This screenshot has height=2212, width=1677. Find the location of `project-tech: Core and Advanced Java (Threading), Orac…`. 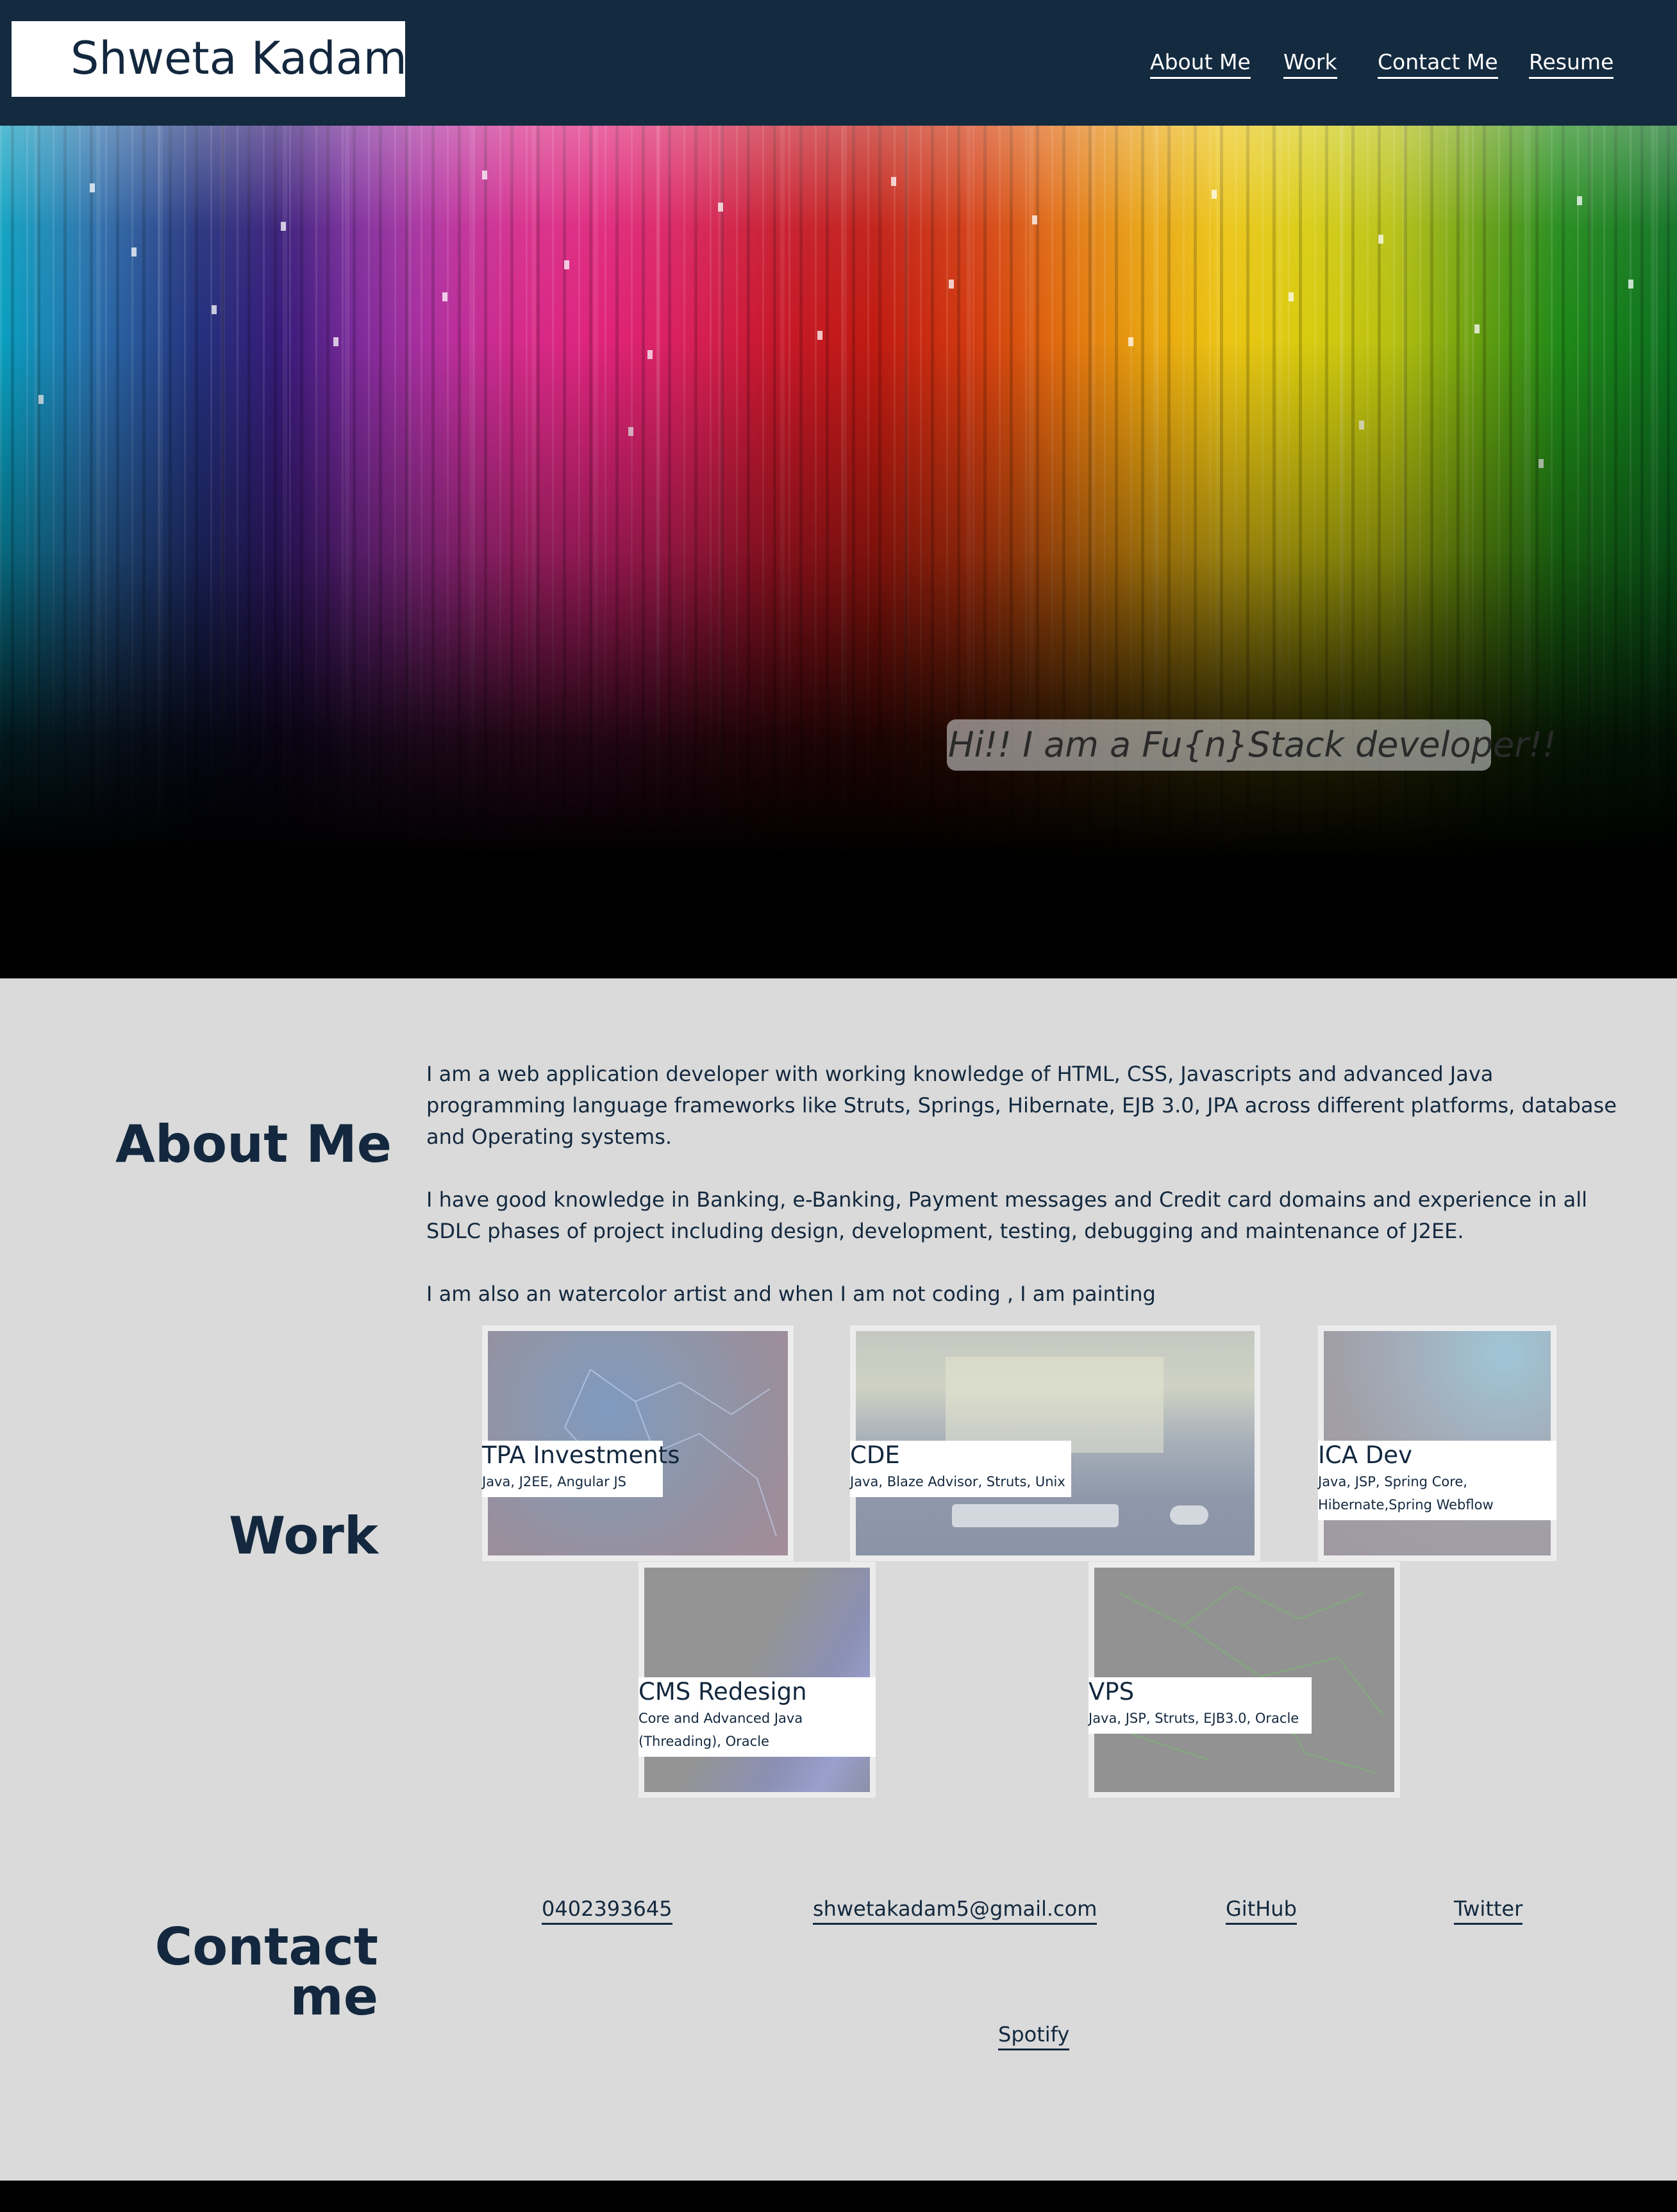

project-tech: Core and Advanced Java (Threading), Orac… is located at coordinates (720, 1730).